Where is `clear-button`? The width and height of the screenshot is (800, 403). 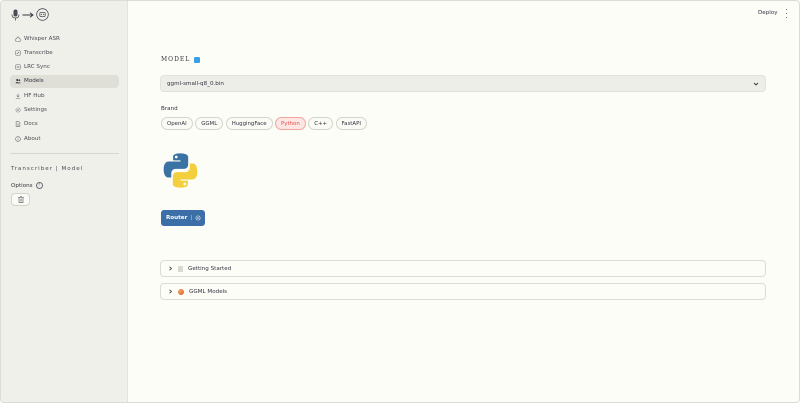
clear-button is located at coordinates (20, 199).